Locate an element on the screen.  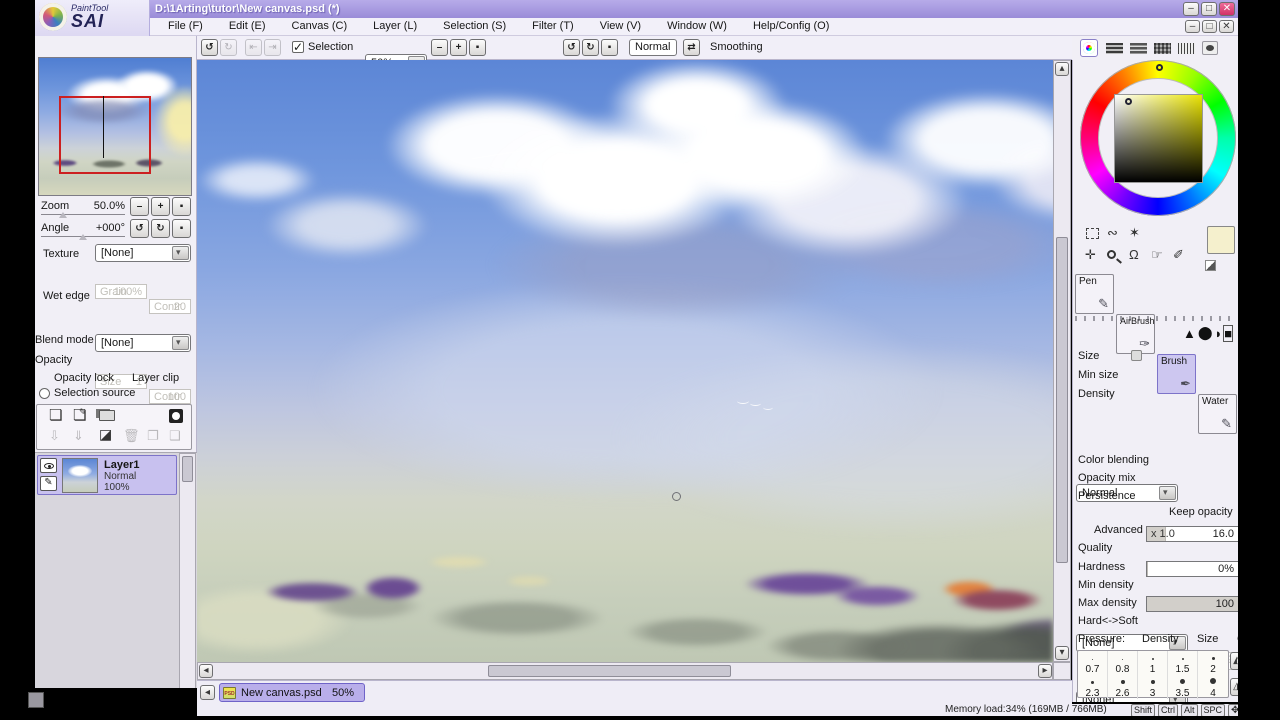
size-grid-scroll-down-button is located at coordinates (1234, 687).